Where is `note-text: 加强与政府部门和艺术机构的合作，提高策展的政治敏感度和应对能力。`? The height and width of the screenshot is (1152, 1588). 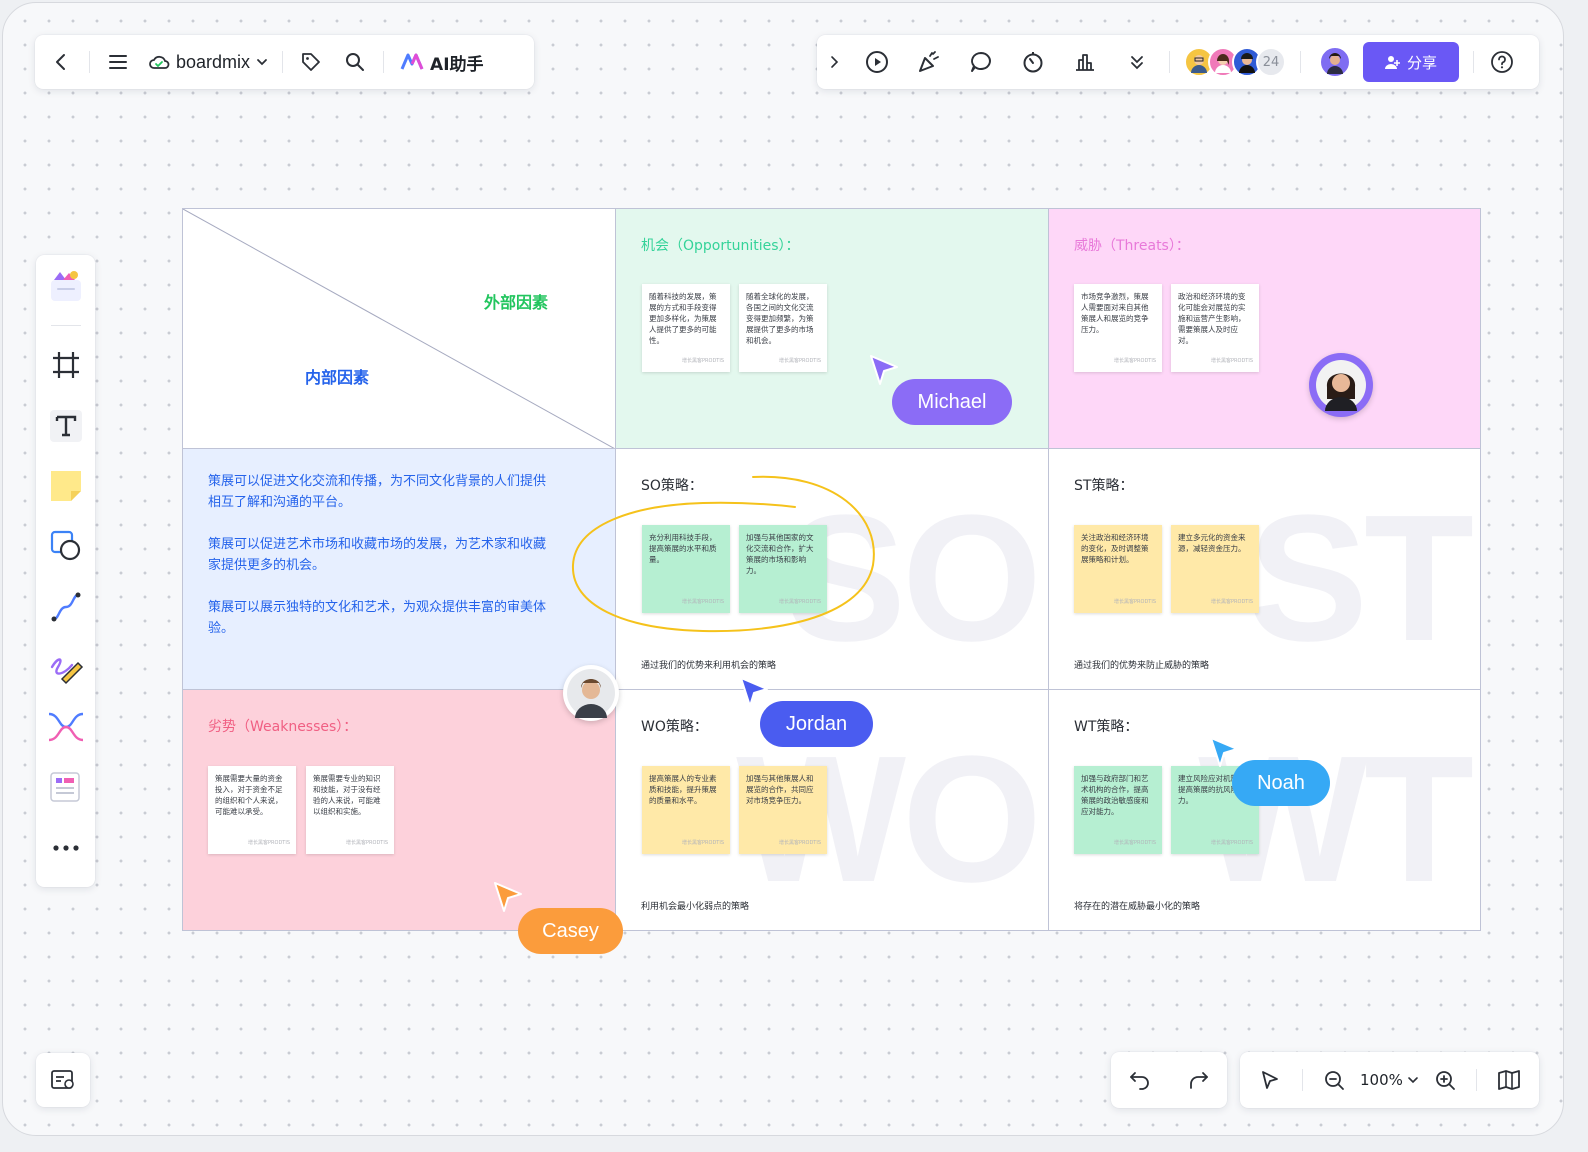
note-text: 加强与政府部门和艺术机构的合作，提高策展的政治敏感度和应对能力。 is located at coordinates (1115, 795).